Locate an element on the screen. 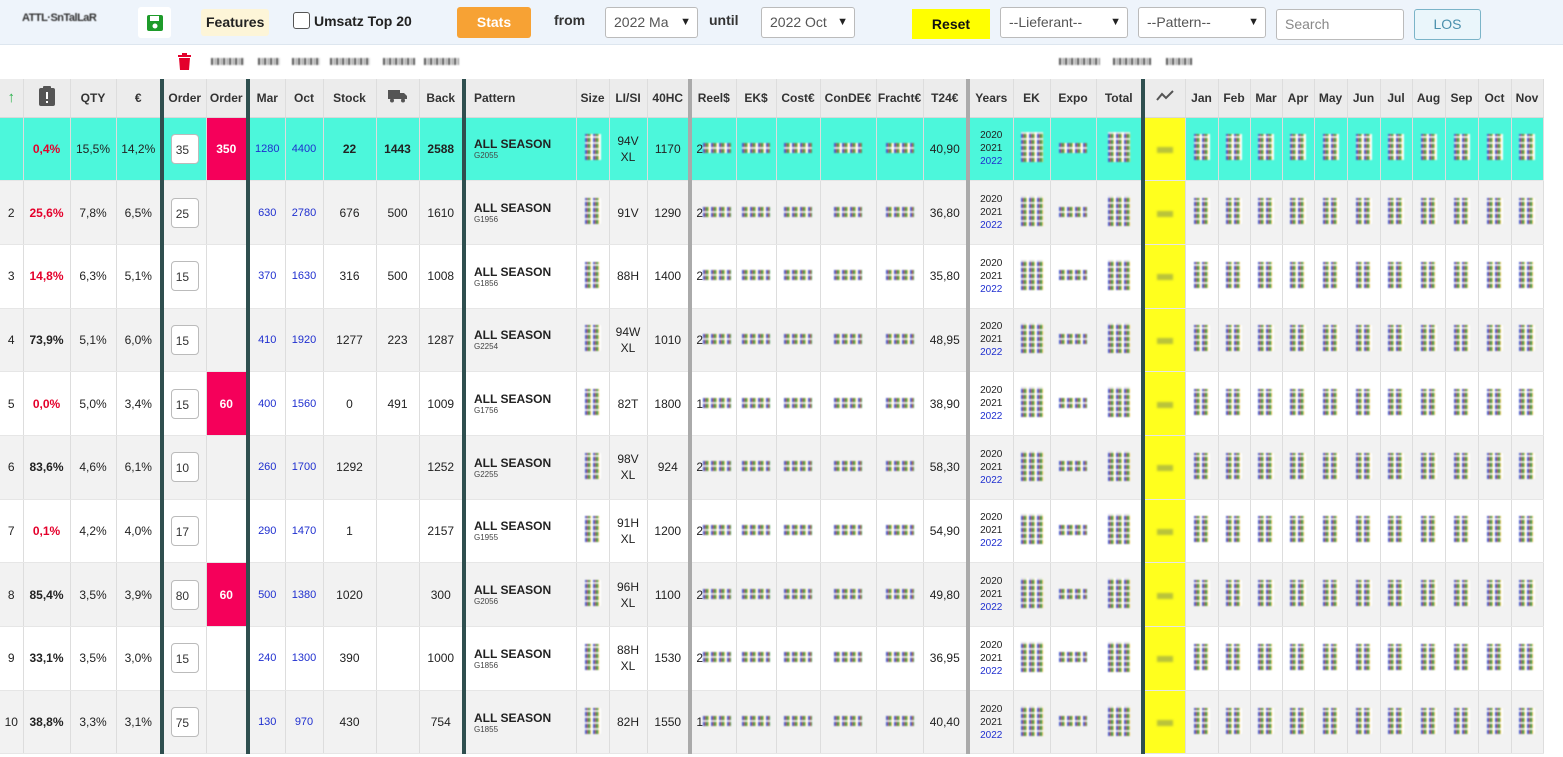  pattern-cell: ALL SEASON G1956 is located at coordinates (519, 212).